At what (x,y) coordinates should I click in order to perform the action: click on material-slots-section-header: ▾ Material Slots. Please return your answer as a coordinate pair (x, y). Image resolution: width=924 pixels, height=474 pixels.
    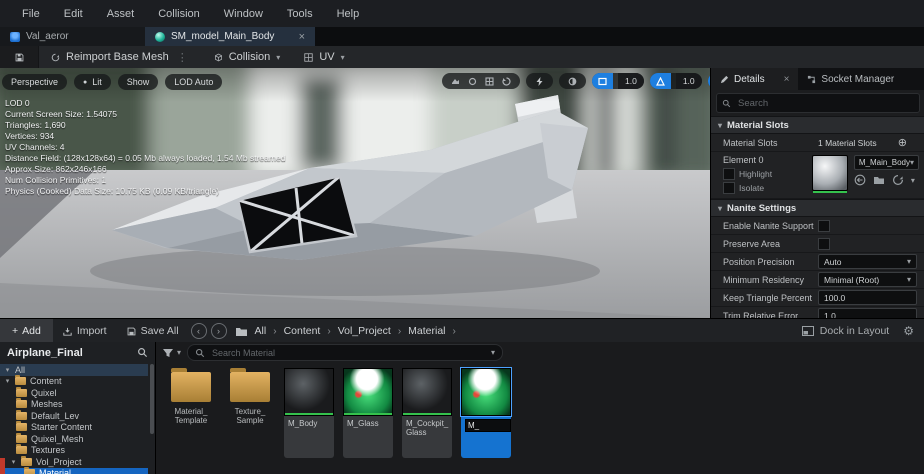
    Looking at the image, I should click on (817, 125).